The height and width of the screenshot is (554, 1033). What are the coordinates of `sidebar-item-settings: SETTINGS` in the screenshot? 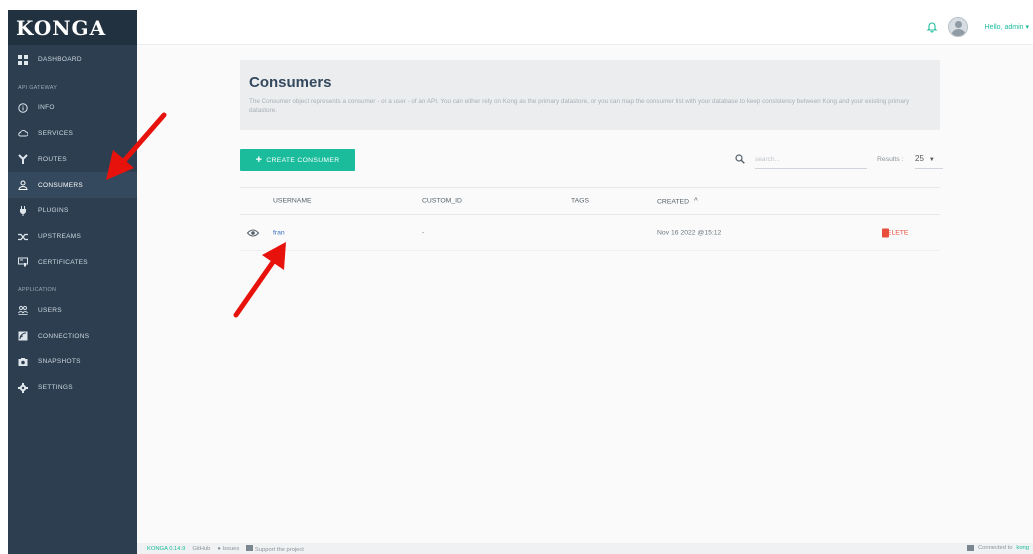 It's located at (72, 388).